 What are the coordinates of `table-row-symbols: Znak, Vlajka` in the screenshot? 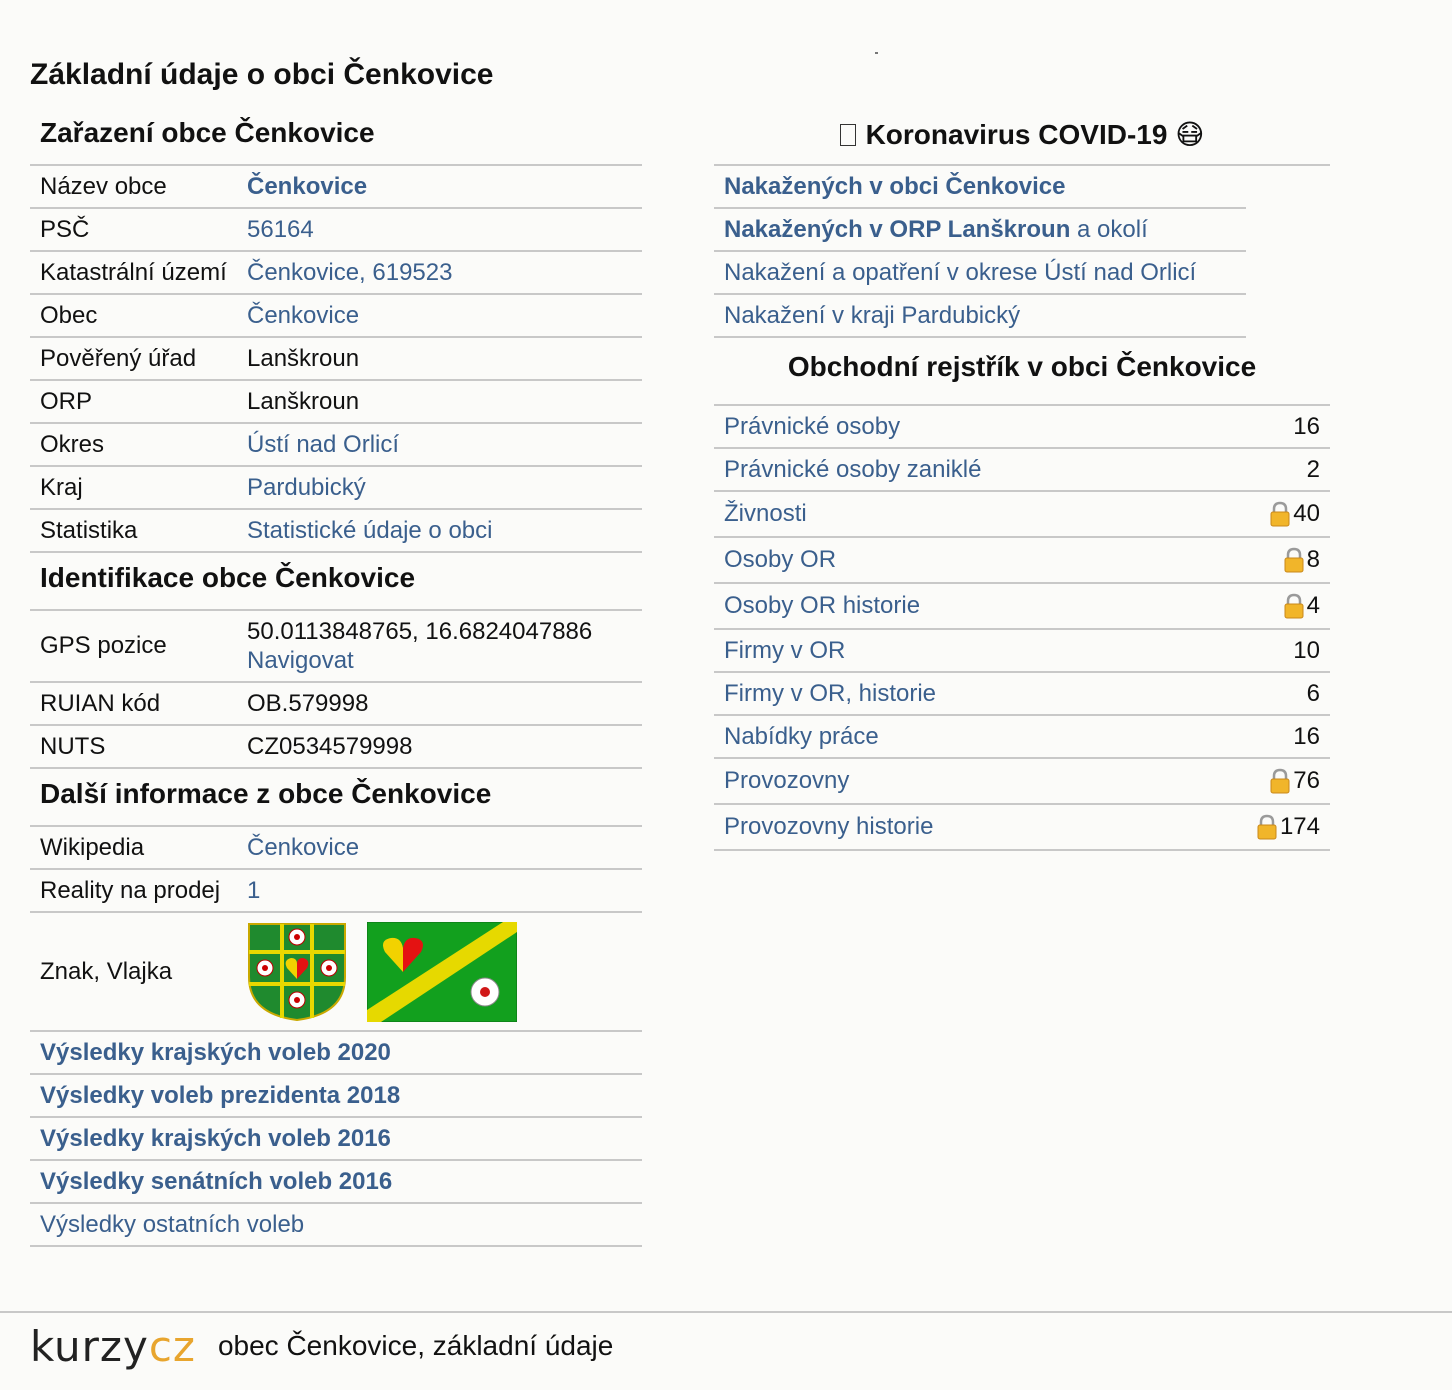 It's located at (336, 972).